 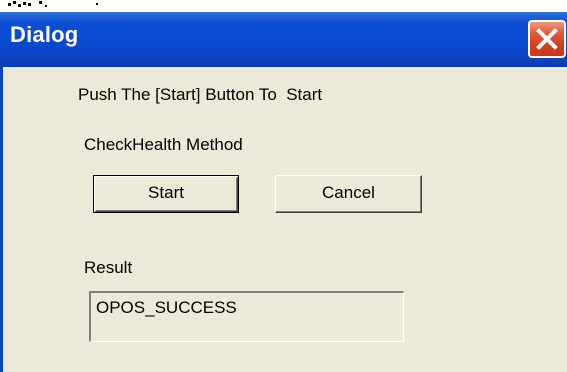 I want to click on result-field: OPOS_SUCCESS, so click(x=246, y=316).